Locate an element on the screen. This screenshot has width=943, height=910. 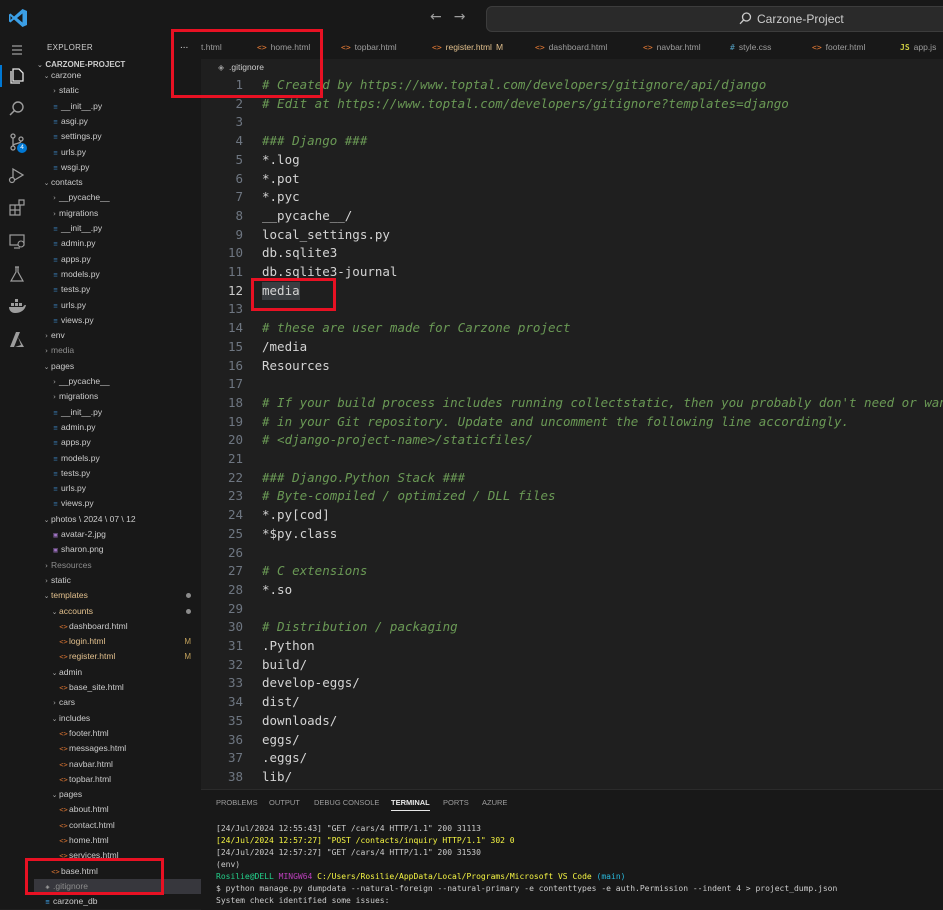
tree-folder: › env is located at coordinates (117, 335).